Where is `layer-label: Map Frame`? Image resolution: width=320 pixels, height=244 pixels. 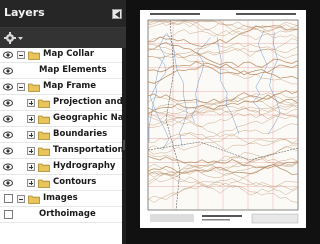
layer-label: Map Frame is located at coordinates (70, 86).